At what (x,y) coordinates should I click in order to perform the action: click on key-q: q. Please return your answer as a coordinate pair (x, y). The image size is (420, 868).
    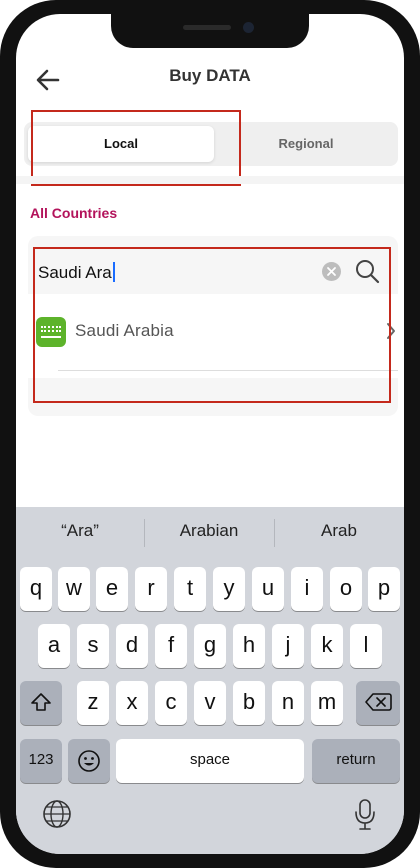
    Looking at the image, I should click on (36, 589).